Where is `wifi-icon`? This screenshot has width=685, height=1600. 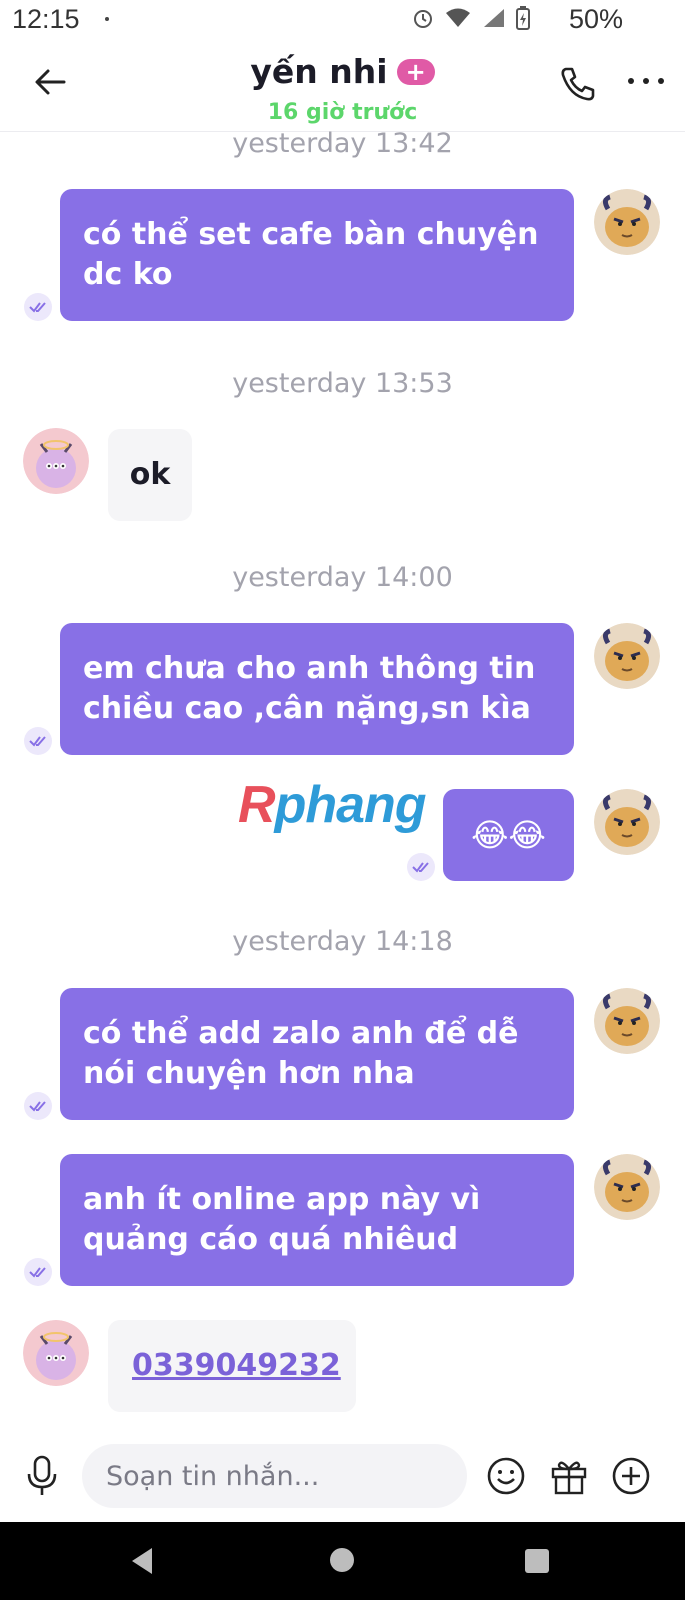 wifi-icon is located at coordinates (458, 17).